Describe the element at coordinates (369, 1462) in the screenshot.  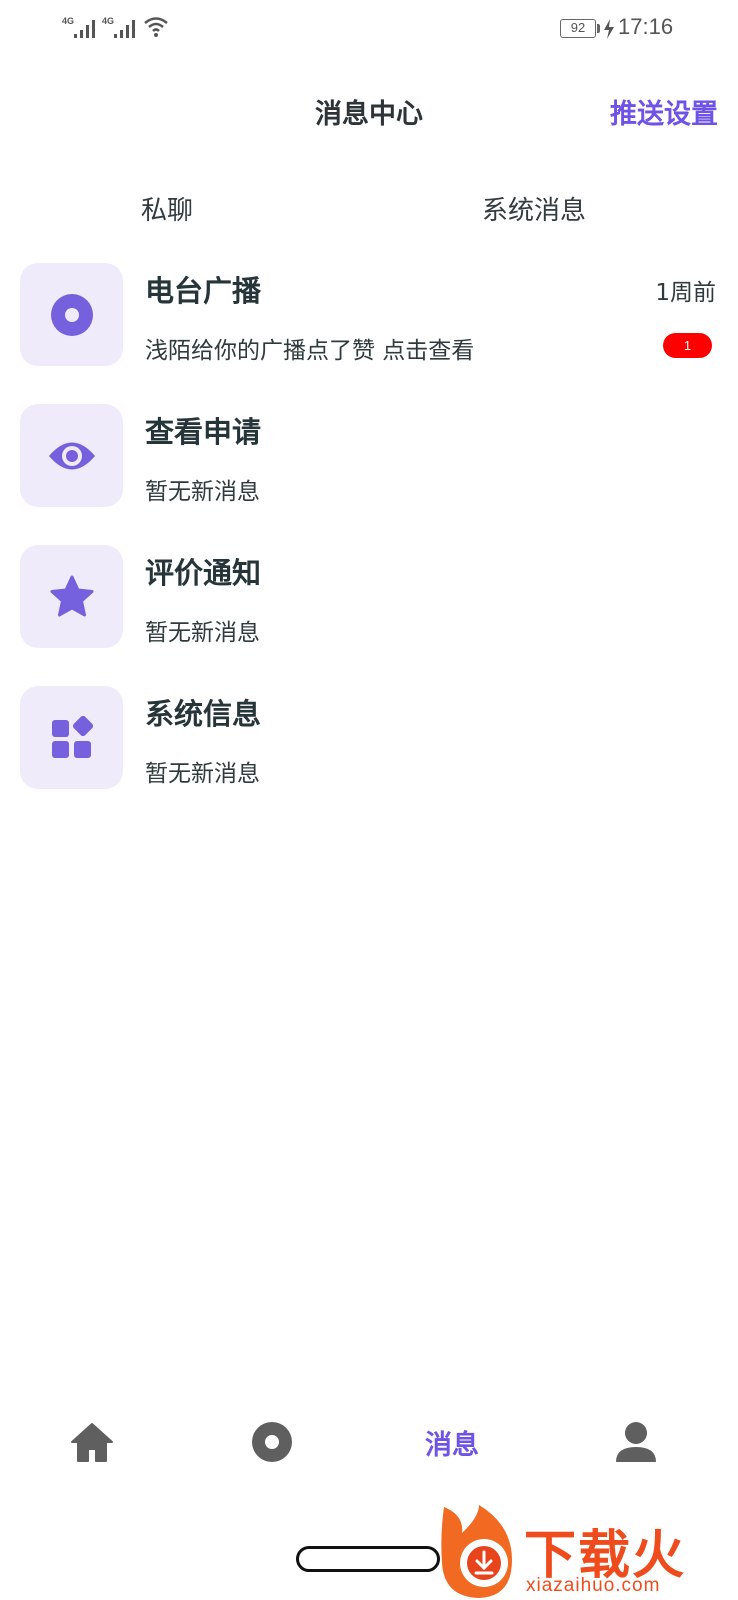
I see `bottom-nav: 消息` at that location.